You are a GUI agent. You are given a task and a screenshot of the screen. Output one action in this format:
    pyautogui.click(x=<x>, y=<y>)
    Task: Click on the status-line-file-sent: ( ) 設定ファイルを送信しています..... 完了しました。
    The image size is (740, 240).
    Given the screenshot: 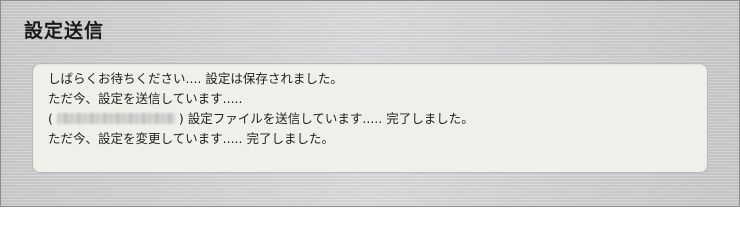 What is the action you would take?
    pyautogui.click(x=377, y=119)
    